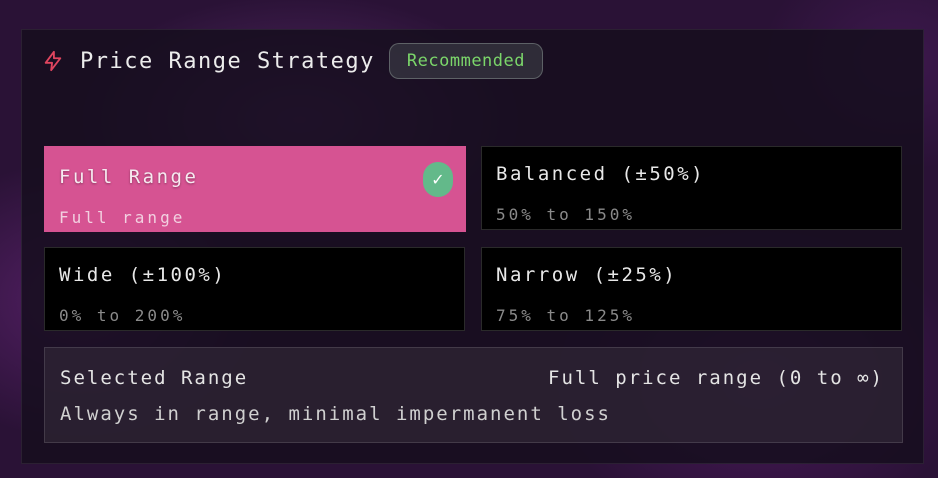 This screenshot has width=938, height=478. Describe the element at coordinates (254, 289) in the screenshot. I see `option-wide: Wide (±100%) 0% to 200%` at that location.